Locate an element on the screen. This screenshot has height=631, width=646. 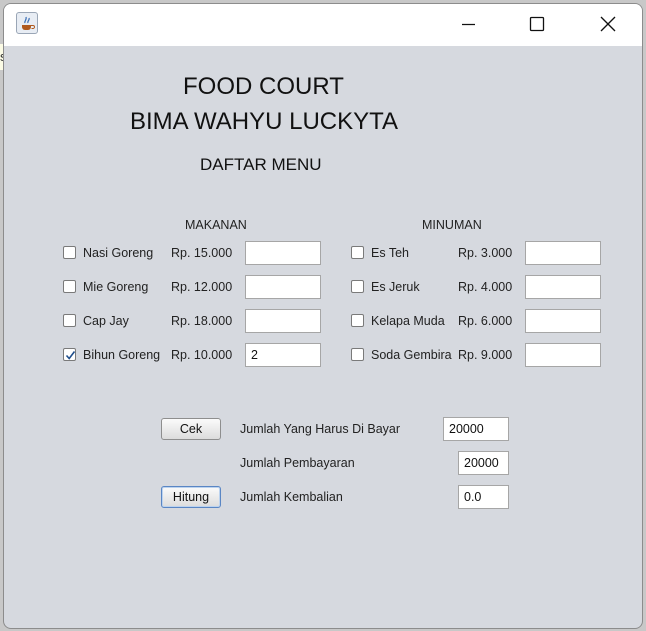
close-icon is located at coordinates (608, 24).